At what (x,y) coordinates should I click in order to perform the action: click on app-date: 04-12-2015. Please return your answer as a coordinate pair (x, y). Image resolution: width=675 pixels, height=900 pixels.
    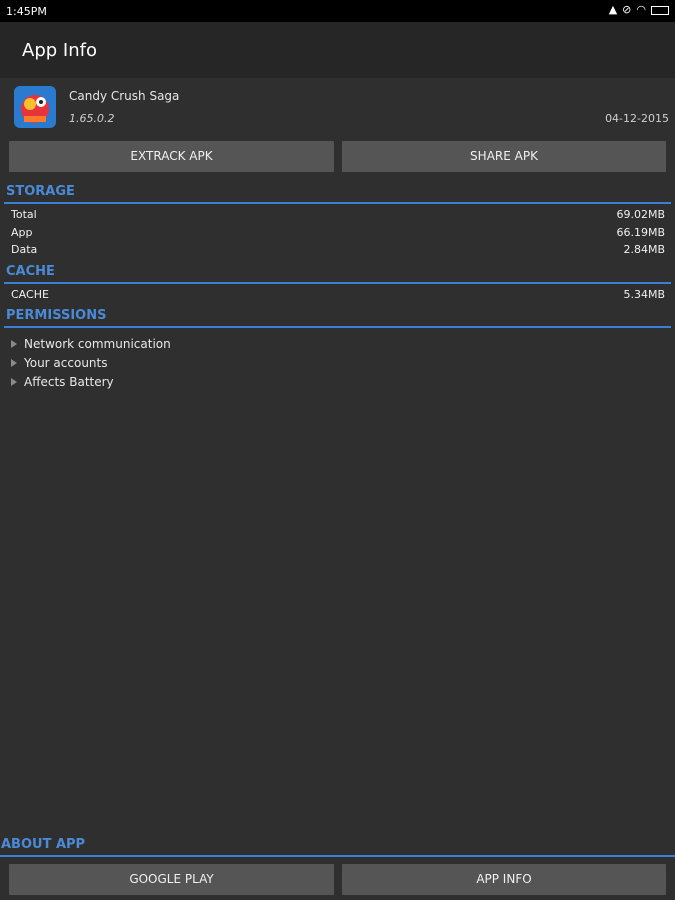
    Looking at the image, I should click on (637, 118).